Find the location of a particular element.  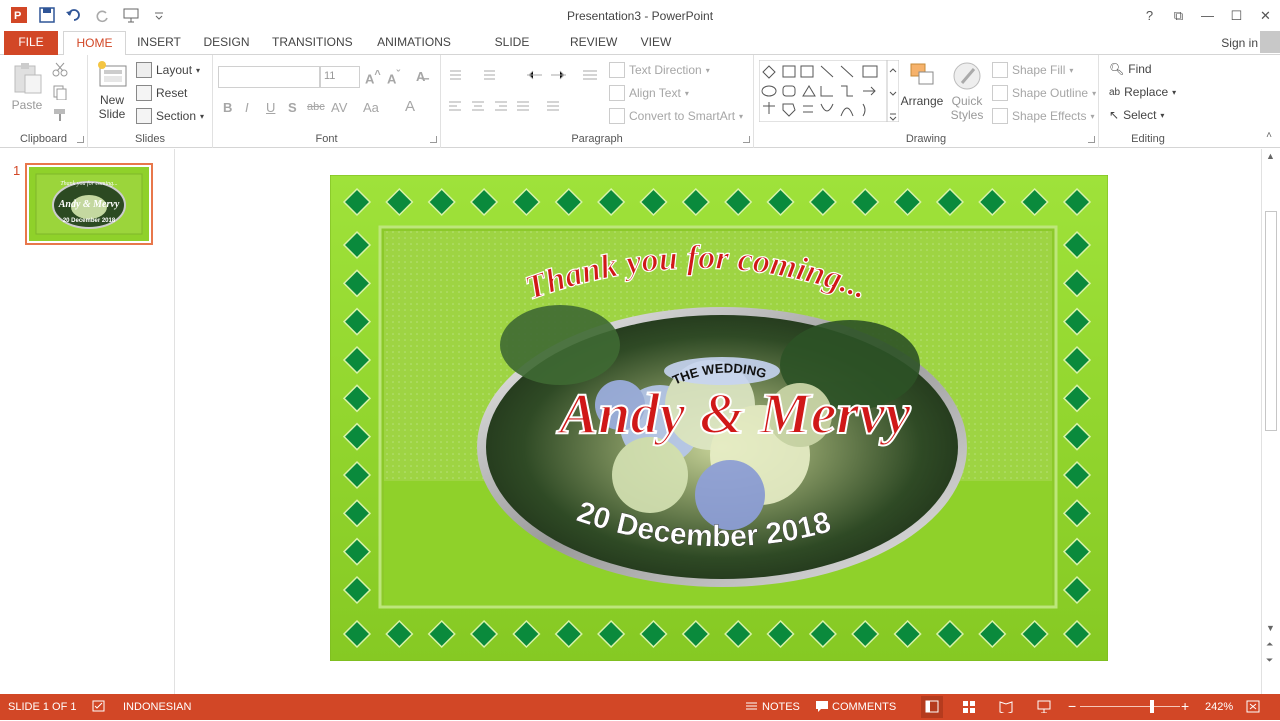

zoom-level: 242% is located at coordinates (1219, 707).